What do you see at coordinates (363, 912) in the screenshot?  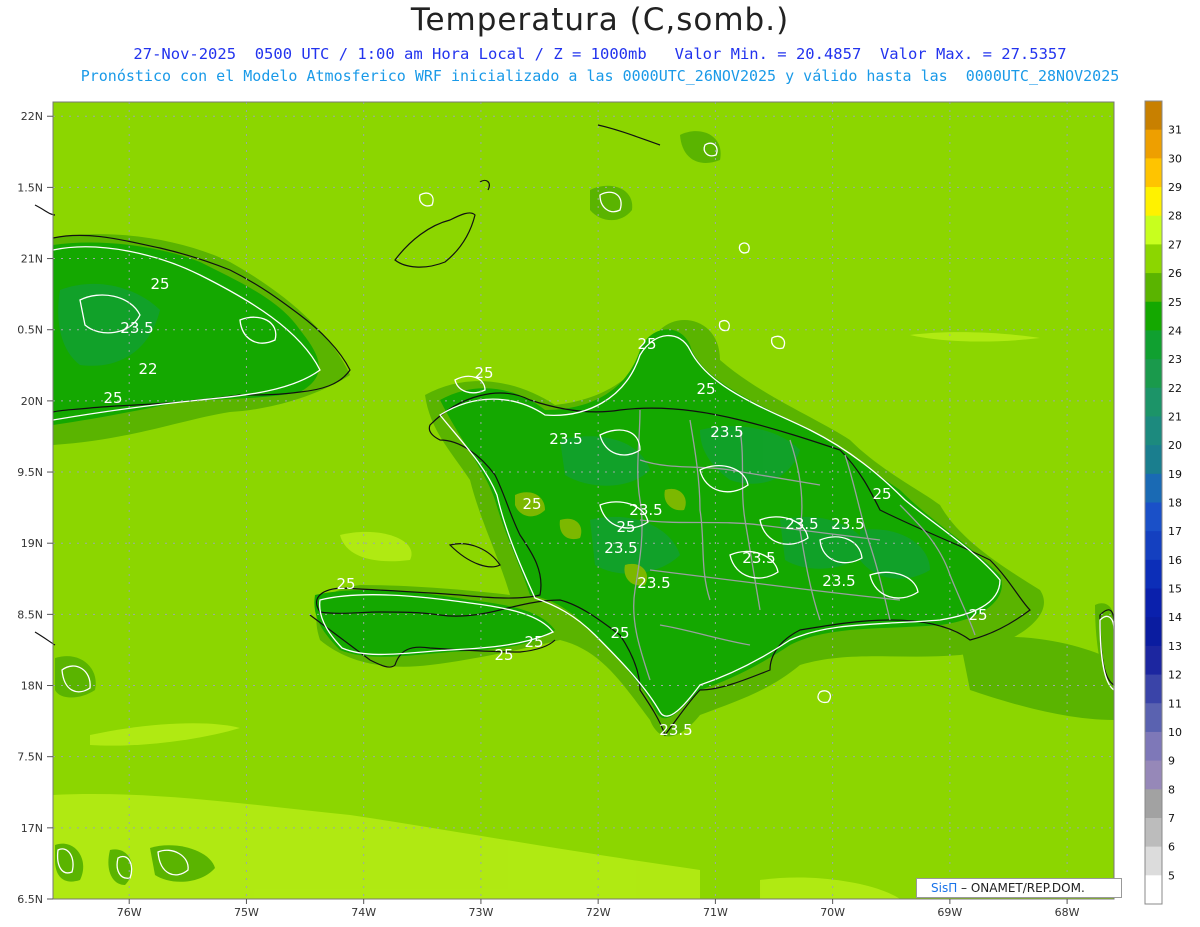 I see `lon-tick-label: 74W` at bounding box center [363, 912].